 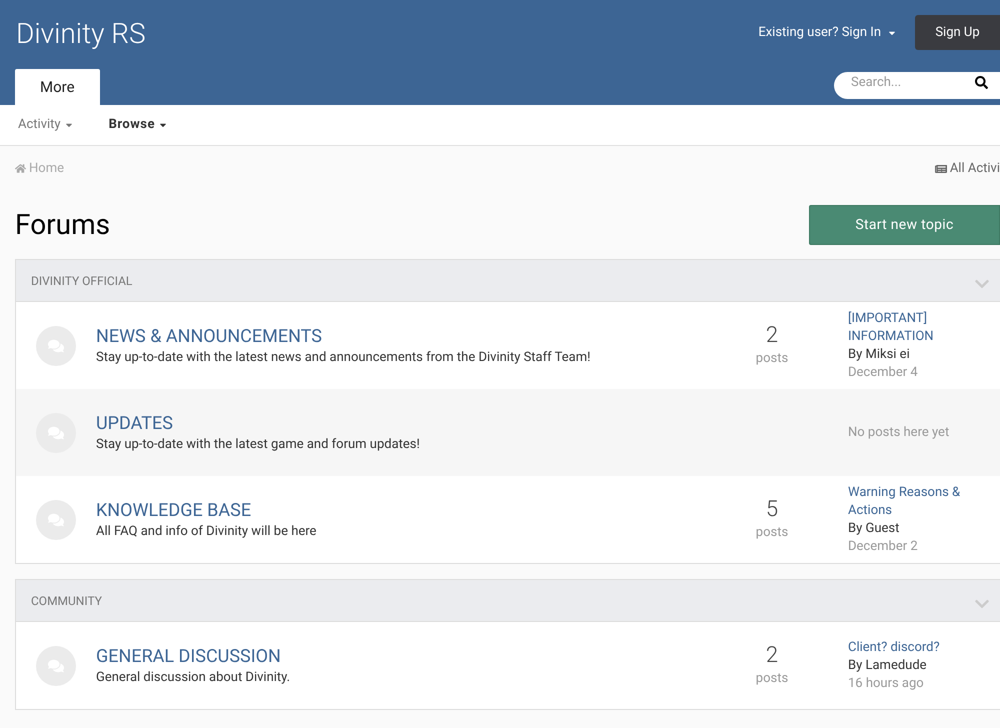 I want to click on start-new-topic-button: Start new topic, so click(x=904, y=225).